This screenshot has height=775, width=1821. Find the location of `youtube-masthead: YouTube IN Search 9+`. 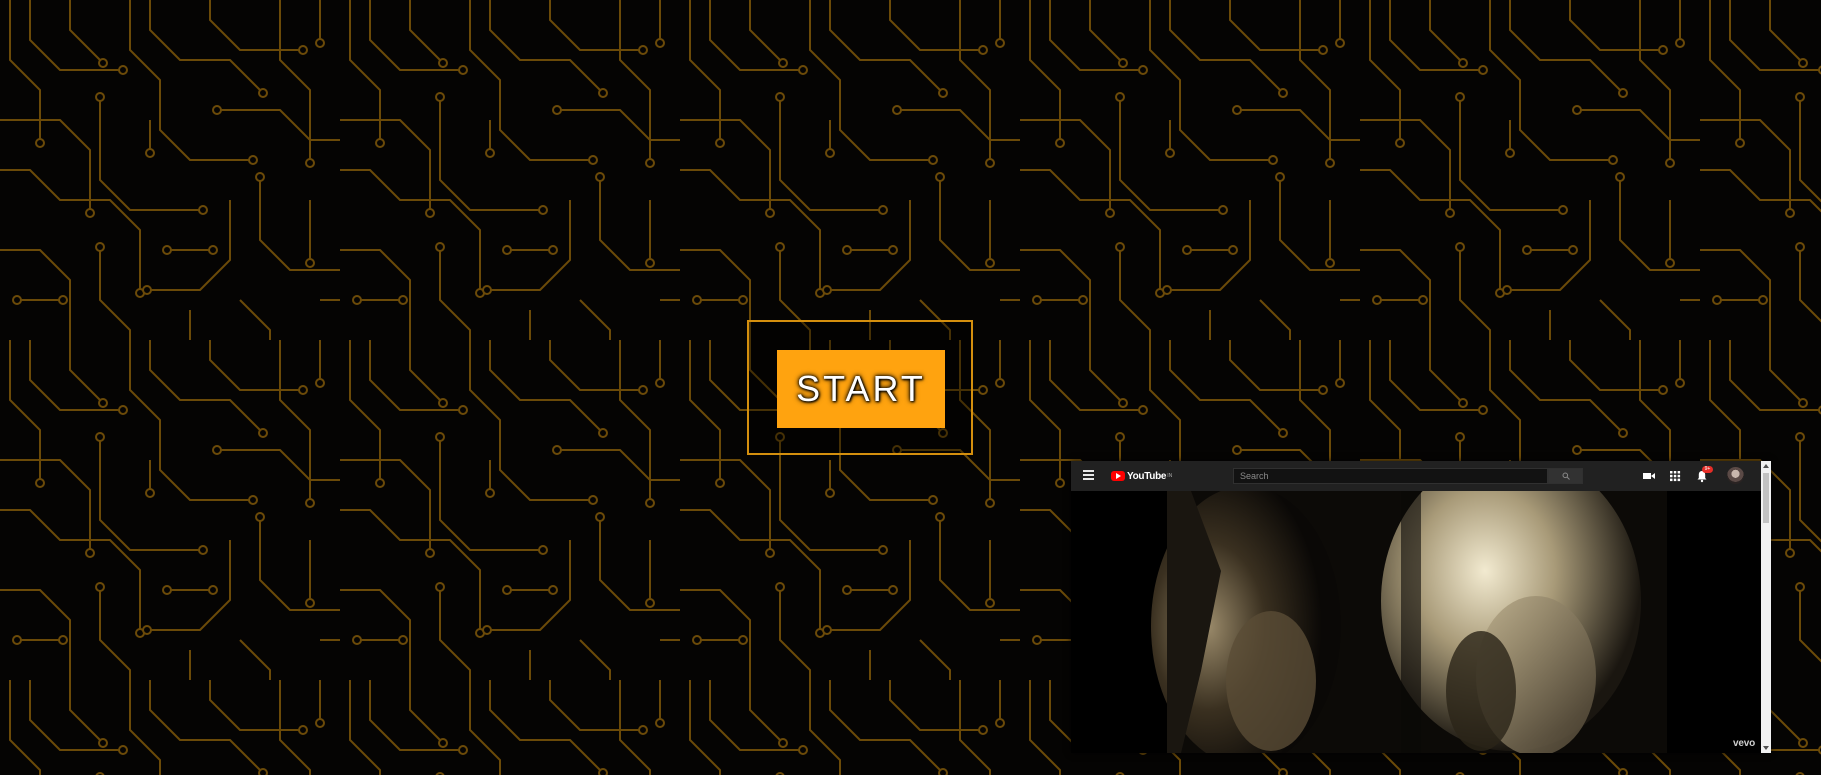

youtube-masthead: YouTube IN Search 9+ is located at coordinates (1416, 476).